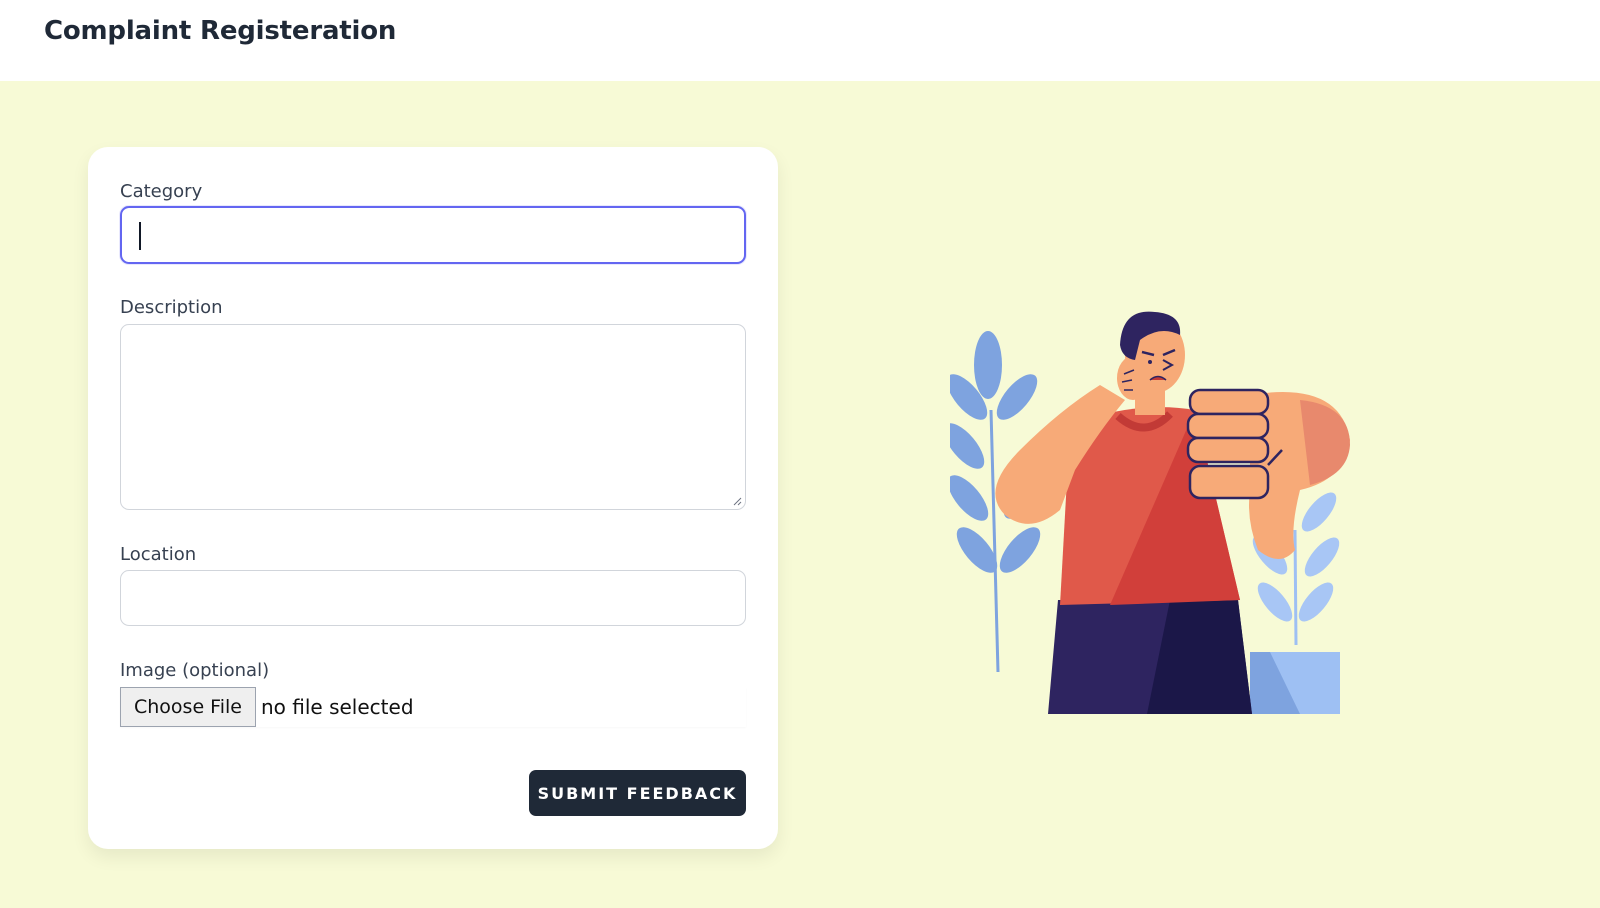 This screenshot has height=908, width=1600. I want to click on resize-handle-icon, so click(737, 501).